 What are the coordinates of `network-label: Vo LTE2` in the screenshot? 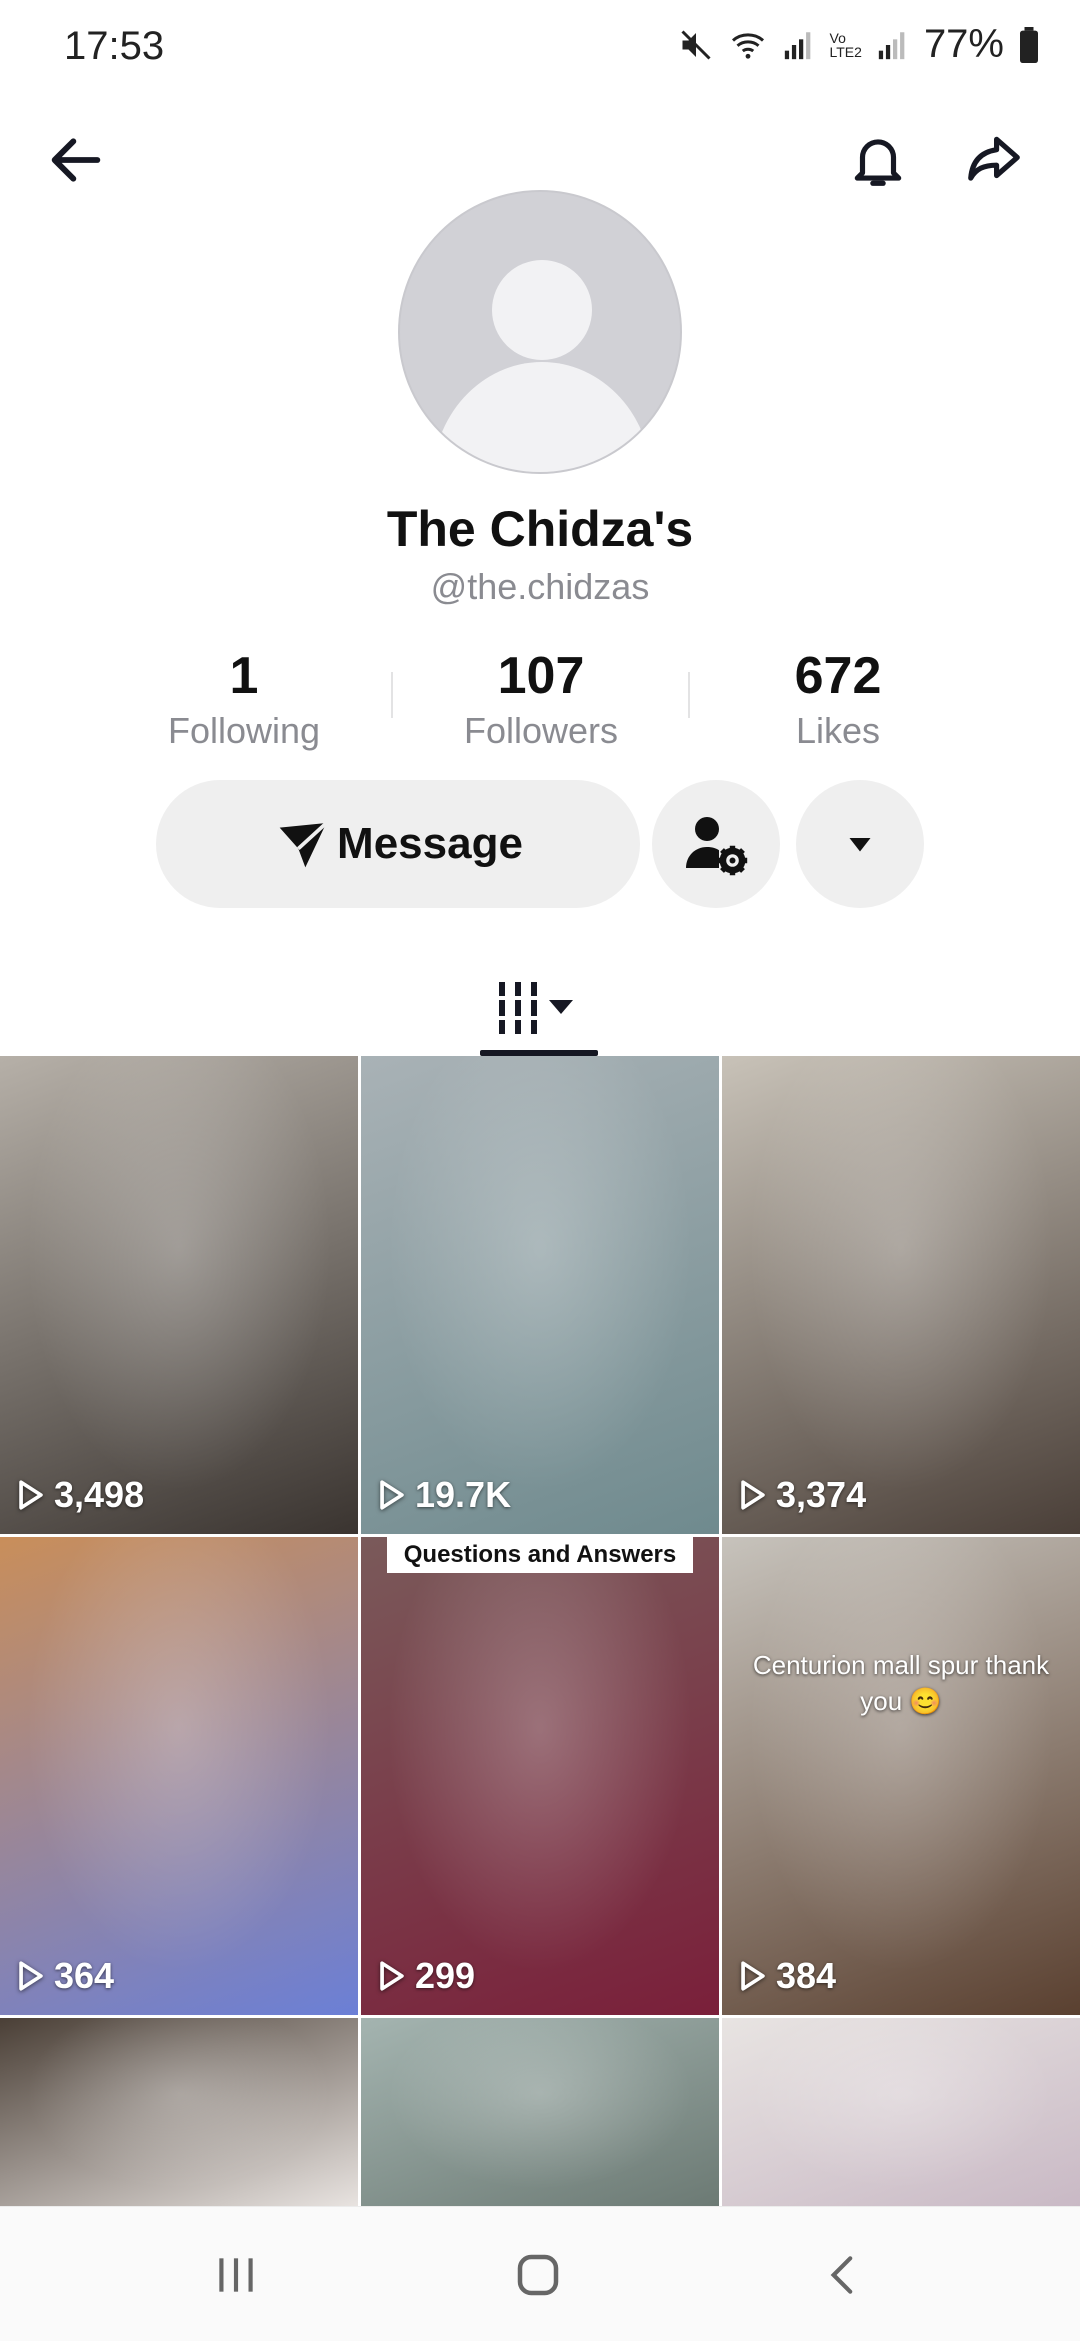 It's located at (846, 45).